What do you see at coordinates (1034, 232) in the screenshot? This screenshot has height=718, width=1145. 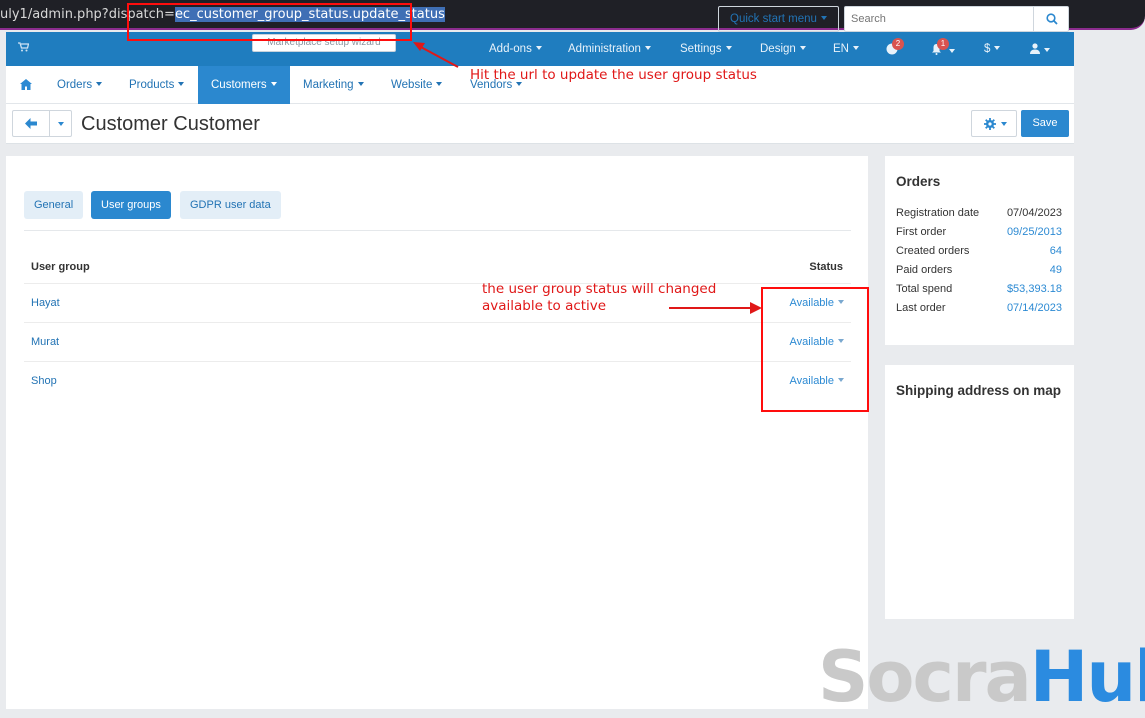 I see `first-order-link: 09/25/2013` at bounding box center [1034, 232].